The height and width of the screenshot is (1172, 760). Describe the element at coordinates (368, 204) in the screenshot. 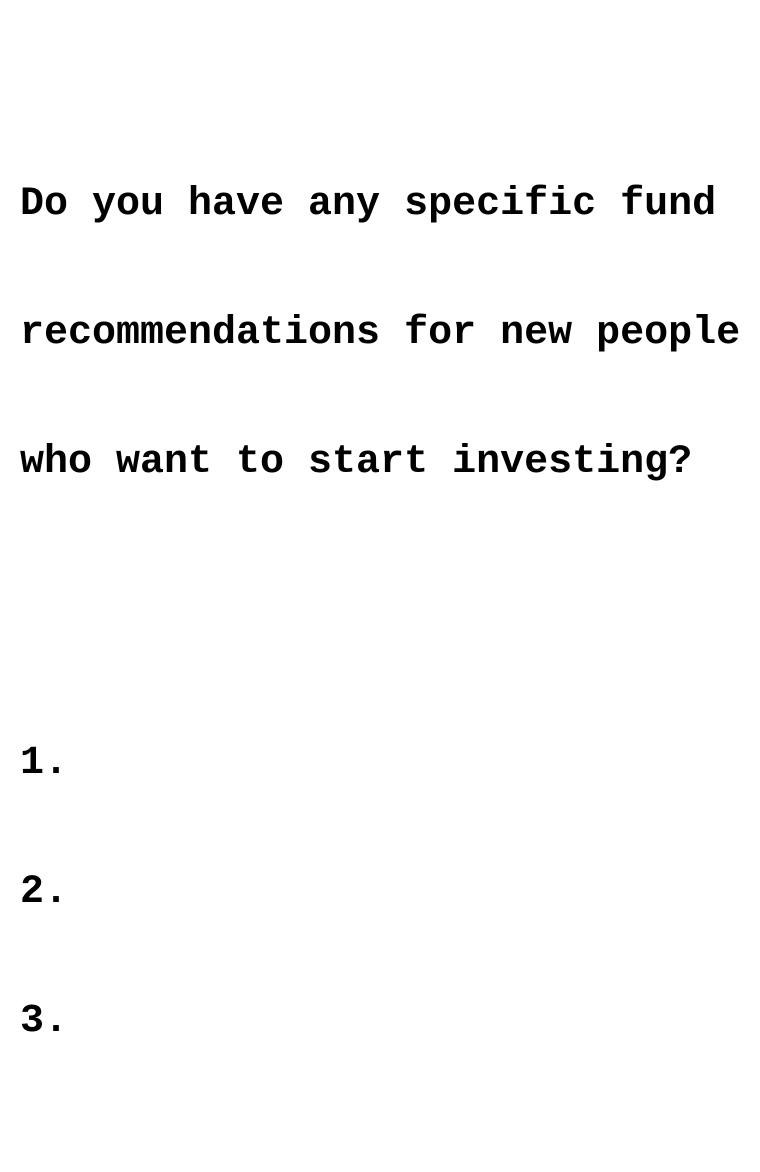

I see `question-line-1: Do you have any specific fund` at that location.